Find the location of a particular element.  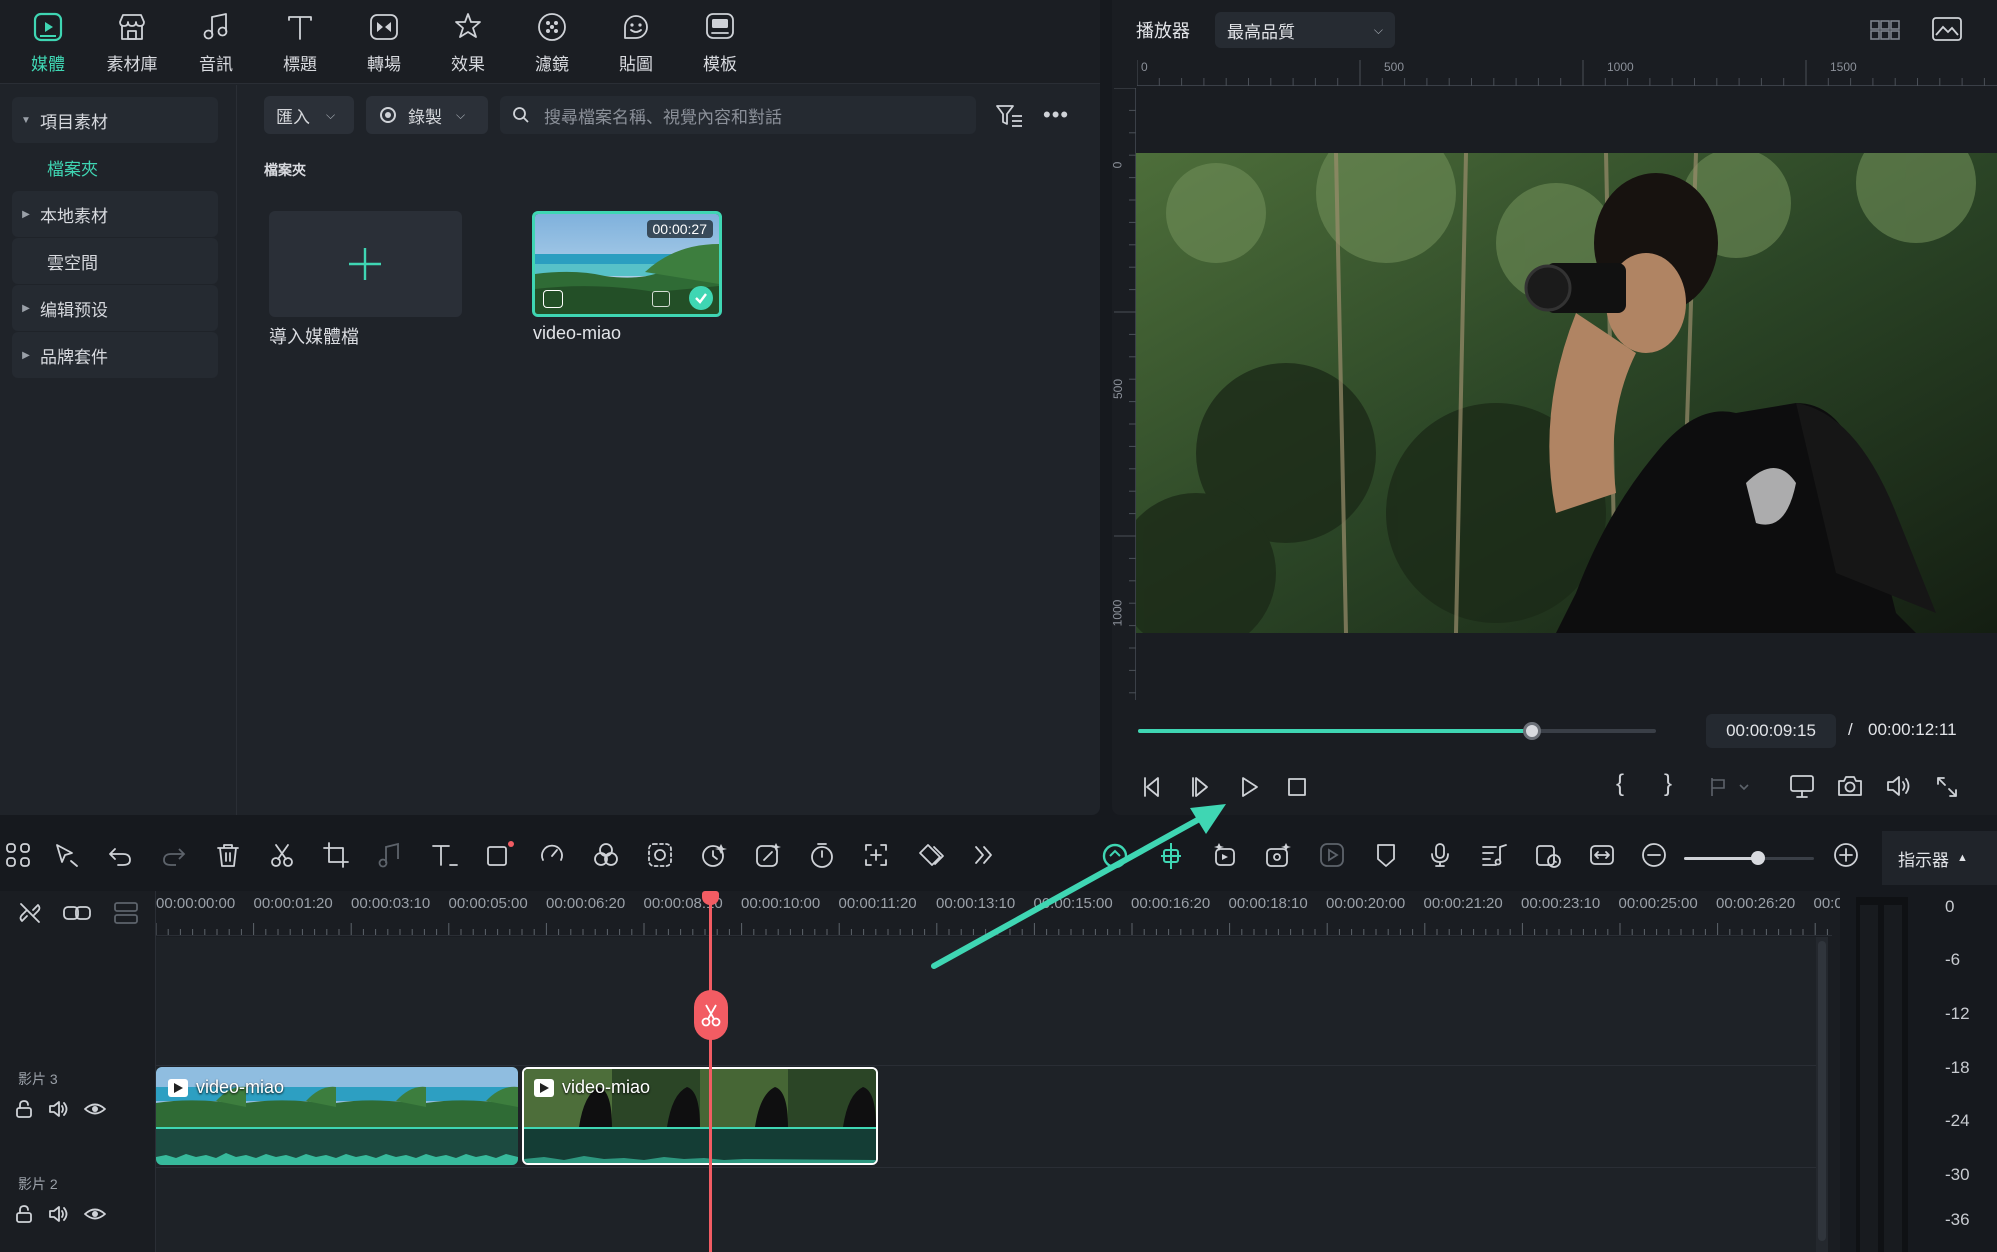

audio-edit-icon is located at coordinates (390, 855).